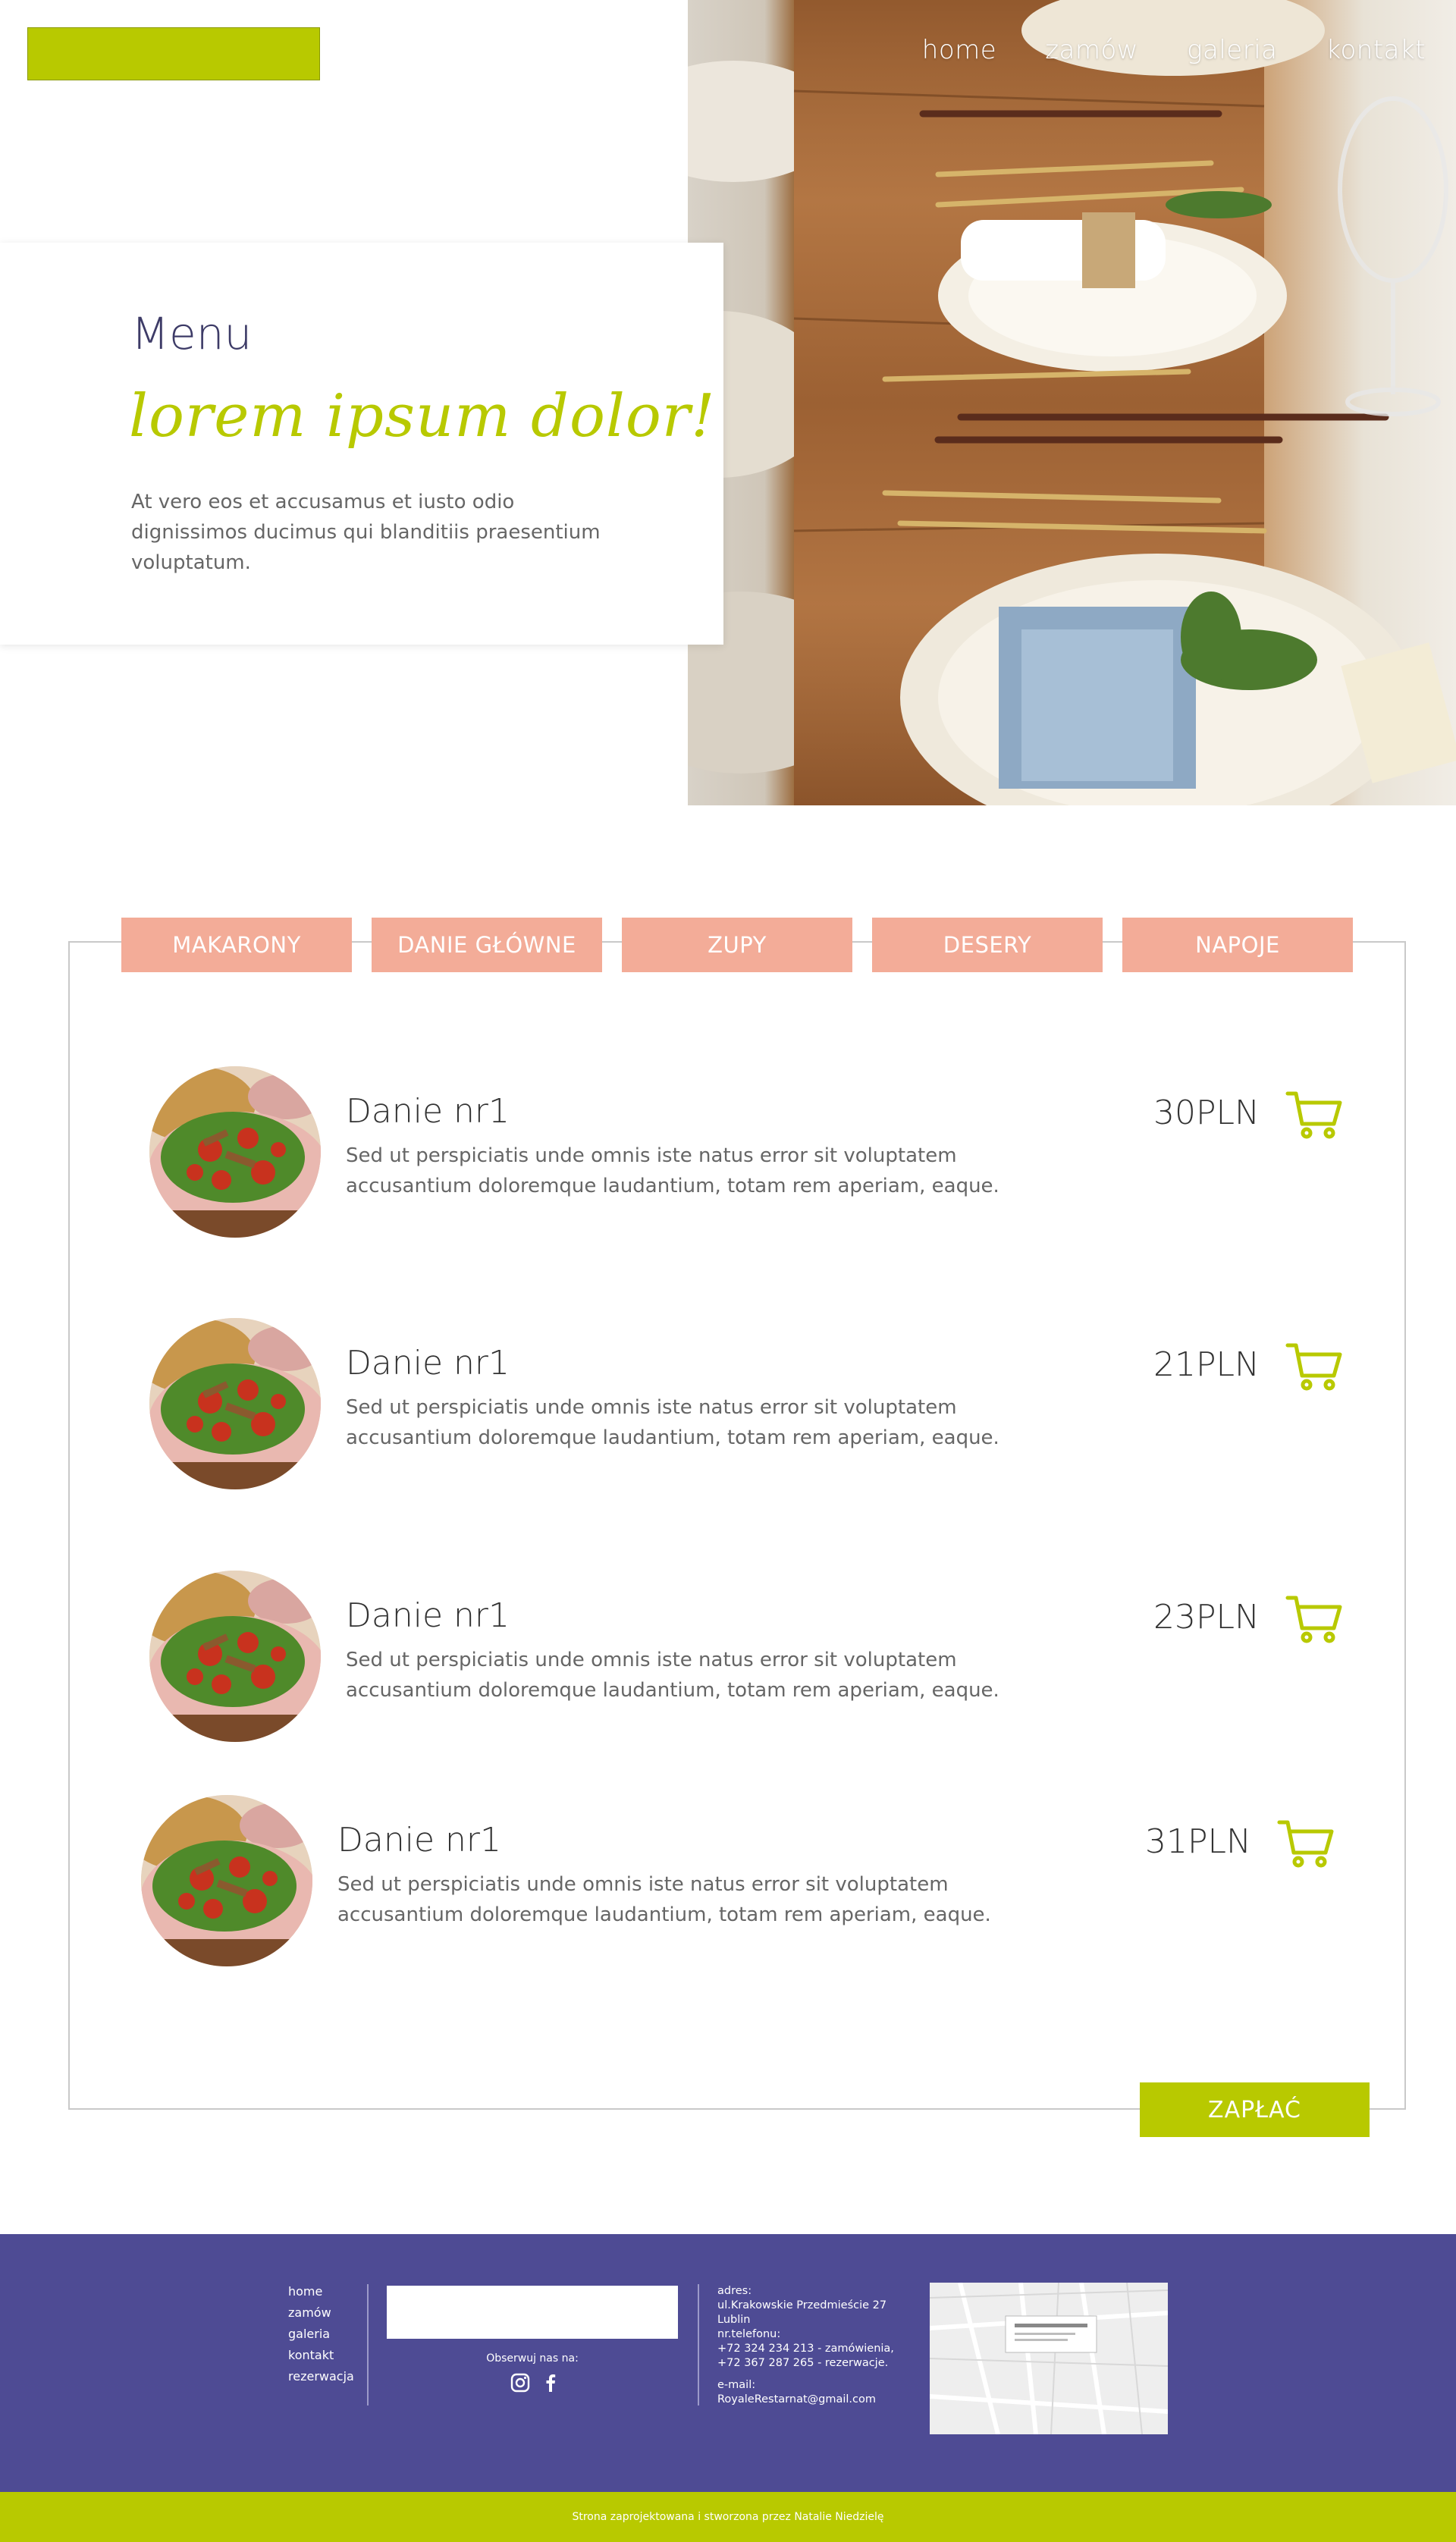 This screenshot has width=1456, height=2542. What do you see at coordinates (173, 53) in the screenshot?
I see `logo-placeholder` at bounding box center [173, 53].